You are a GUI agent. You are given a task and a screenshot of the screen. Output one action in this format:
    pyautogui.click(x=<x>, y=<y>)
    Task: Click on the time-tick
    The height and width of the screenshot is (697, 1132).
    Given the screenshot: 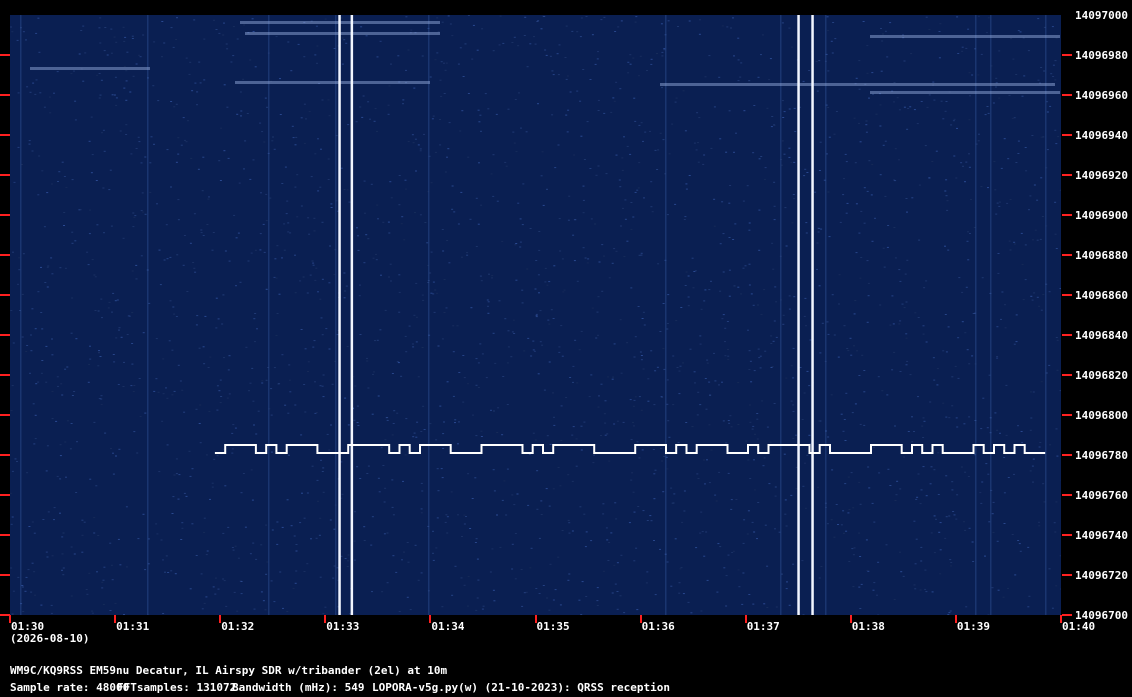 What is the action you would take?
    pyautogui.click(x=955, y=619)
    